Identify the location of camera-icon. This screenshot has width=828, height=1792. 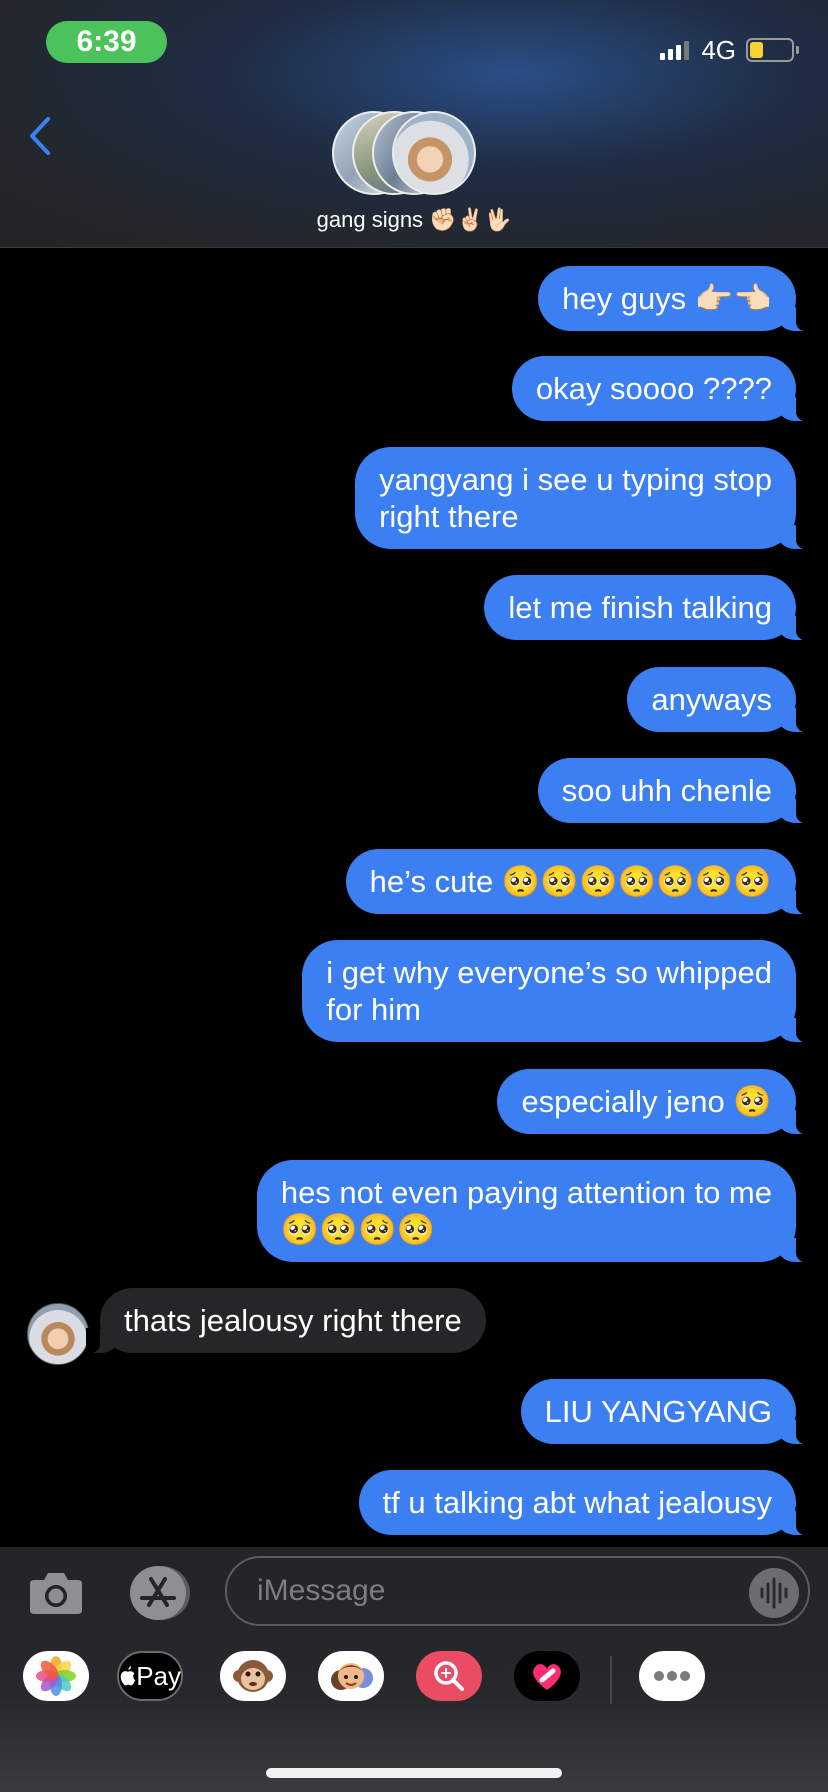
(56, 1593).